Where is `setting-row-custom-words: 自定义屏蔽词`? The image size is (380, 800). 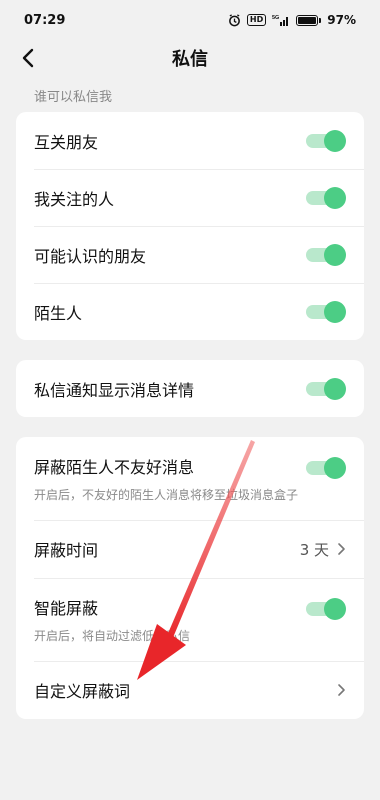
setting-row-custom-words: 自定义屏蔽词 is located at coordinates (190, 690).